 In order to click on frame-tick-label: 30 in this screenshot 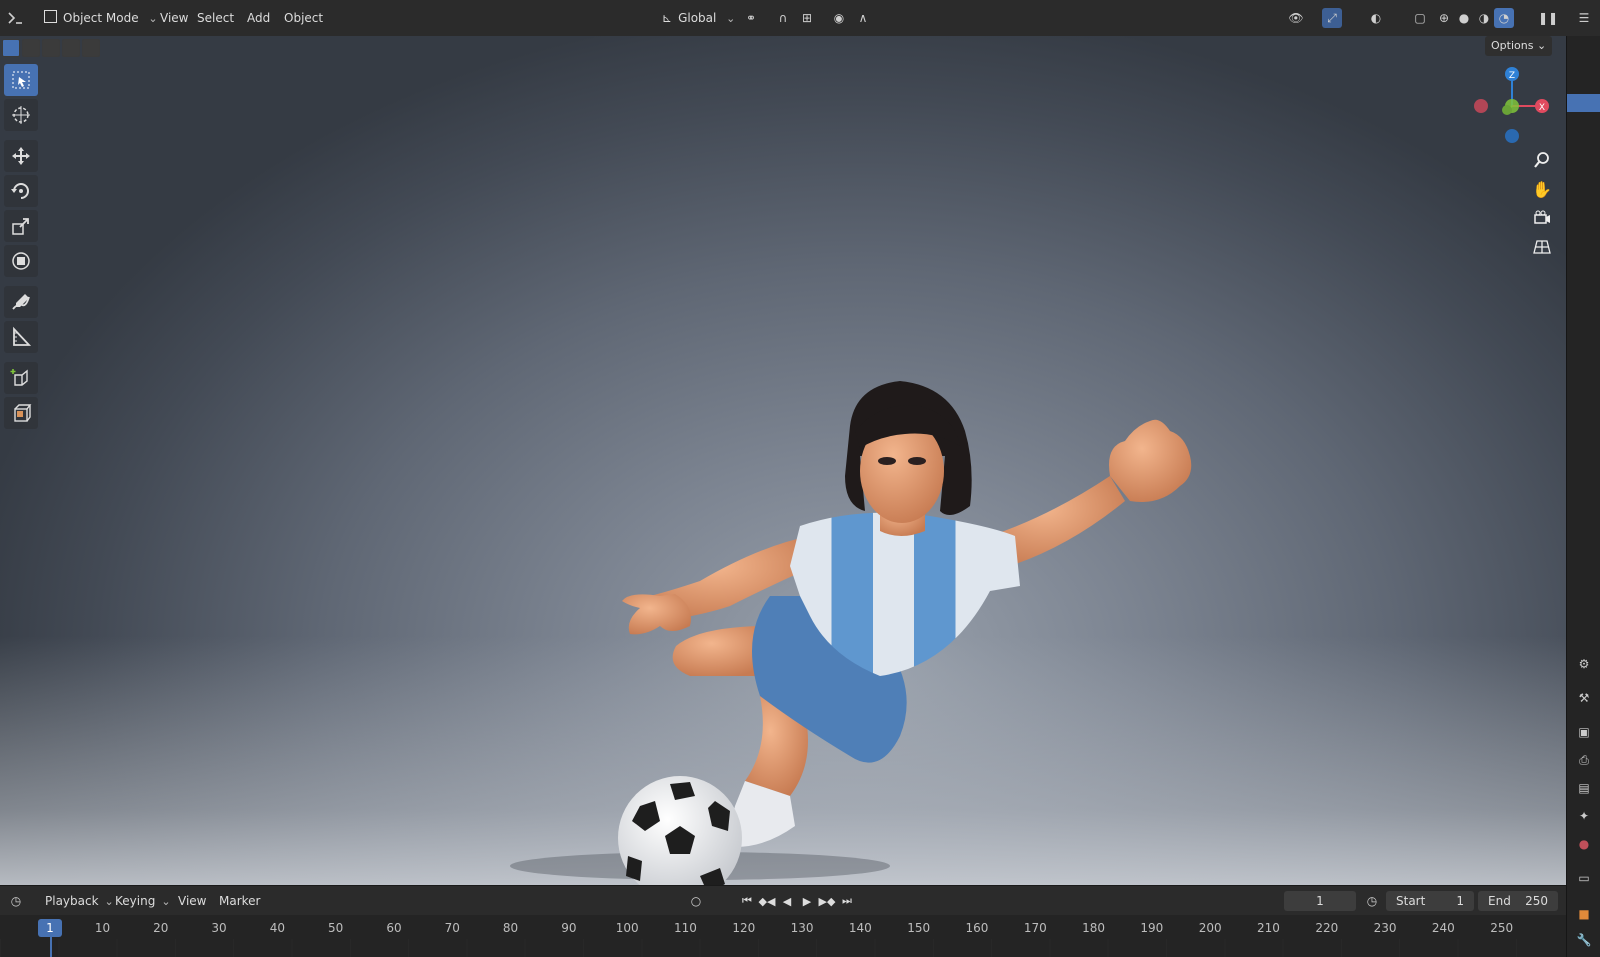, I will do `click(219, 928)`.